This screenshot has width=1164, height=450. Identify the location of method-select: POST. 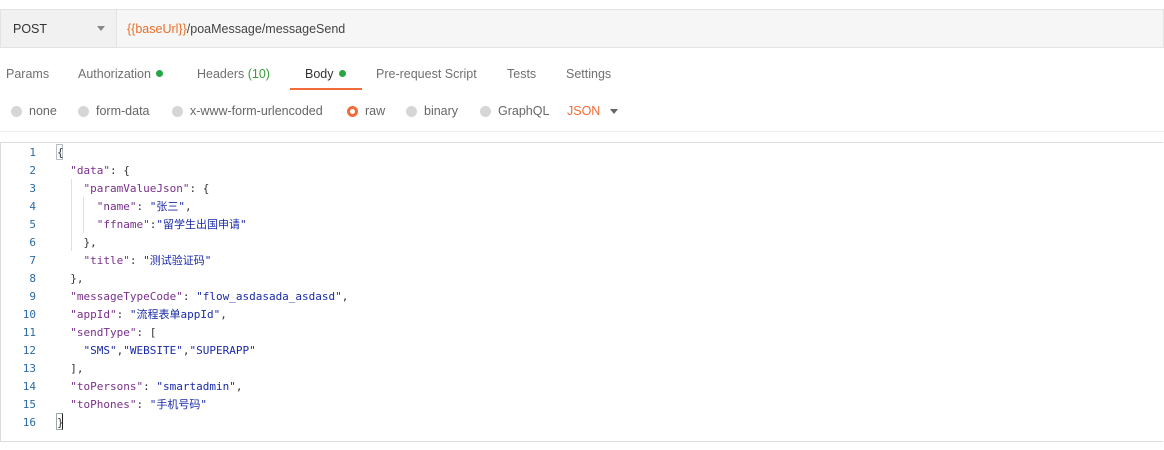
(58, 28).